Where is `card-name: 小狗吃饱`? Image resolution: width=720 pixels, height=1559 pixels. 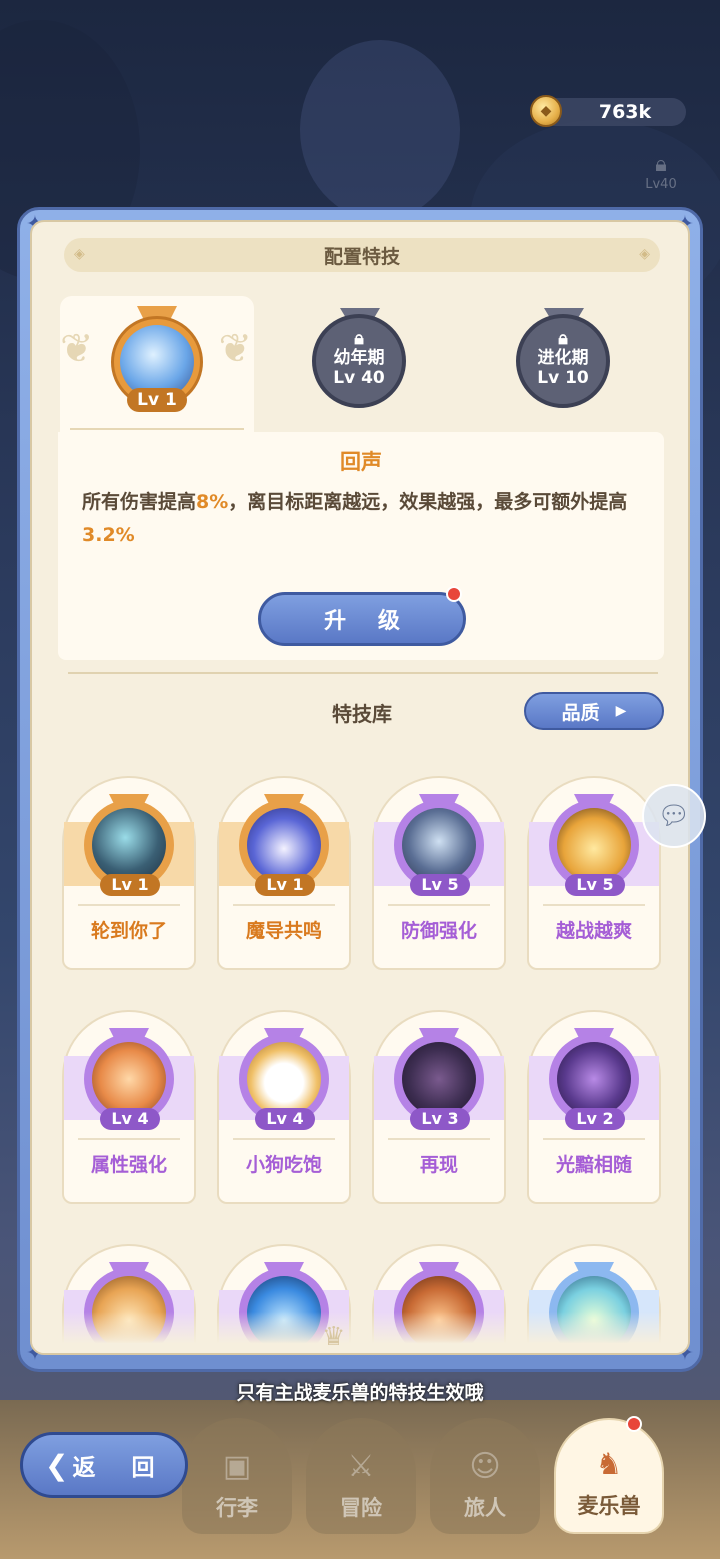
card-name: 小狗吃饱 is located at coordinates (283, 1165).